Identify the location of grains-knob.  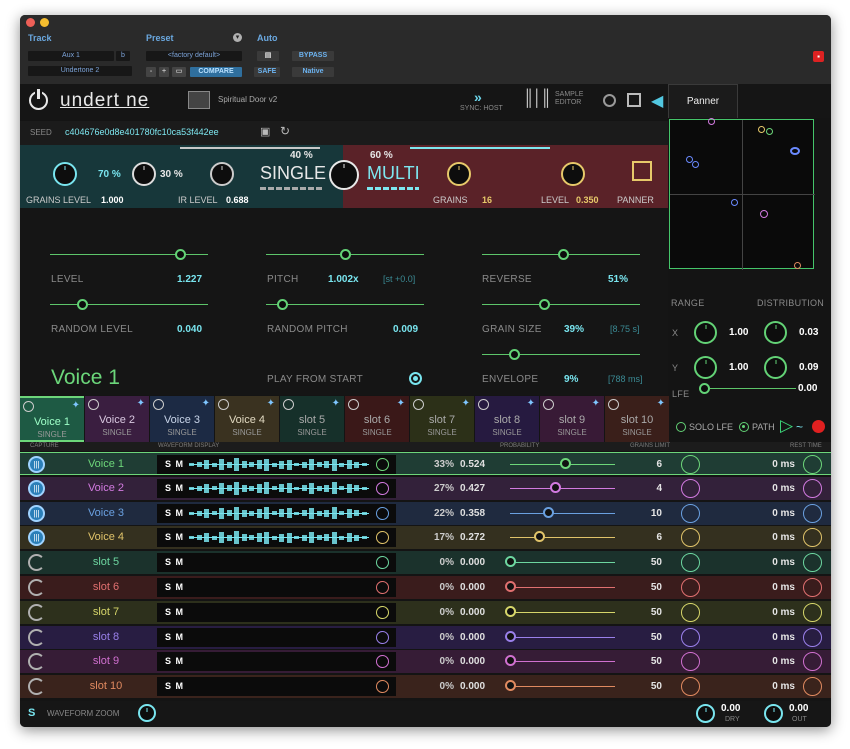
(459, 174).